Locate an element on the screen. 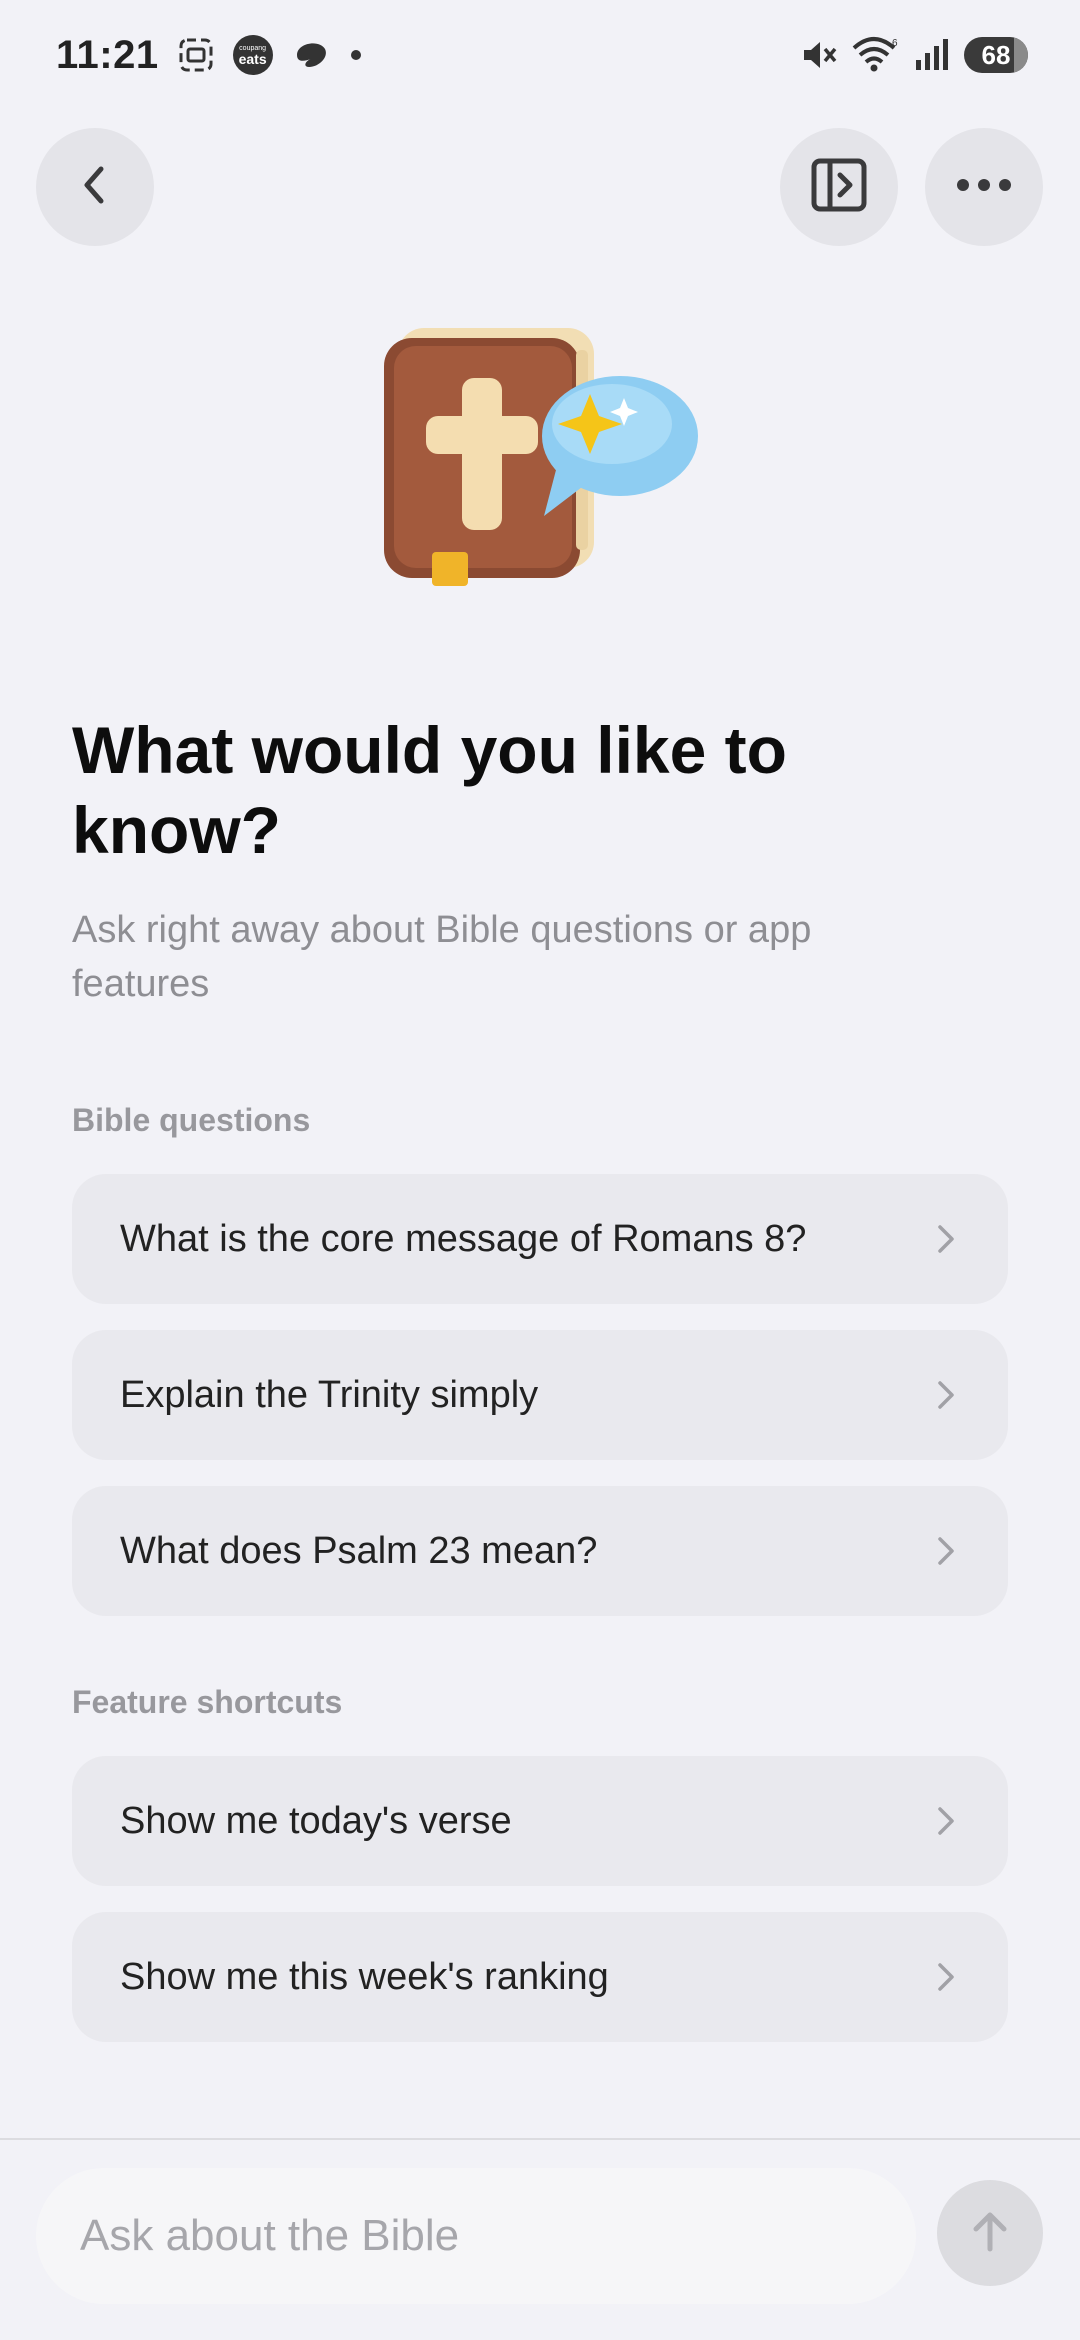 The width and height of the screenshot is (1080, 2340). back-button is located at coordinates (95, 187).